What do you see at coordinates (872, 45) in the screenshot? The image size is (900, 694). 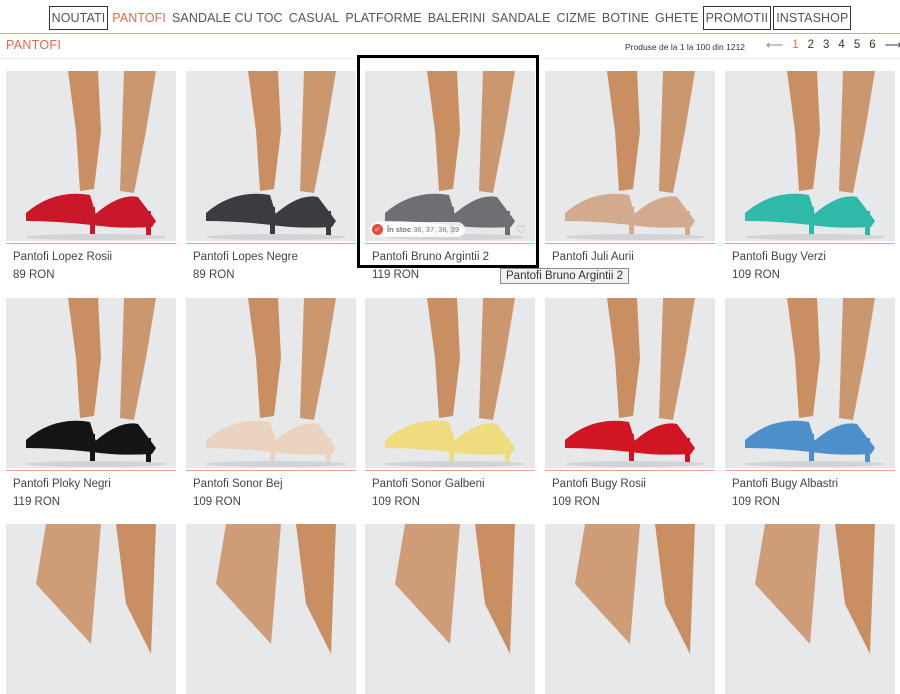 I see `page-link-6: 6` at bounding box center [872, 45].